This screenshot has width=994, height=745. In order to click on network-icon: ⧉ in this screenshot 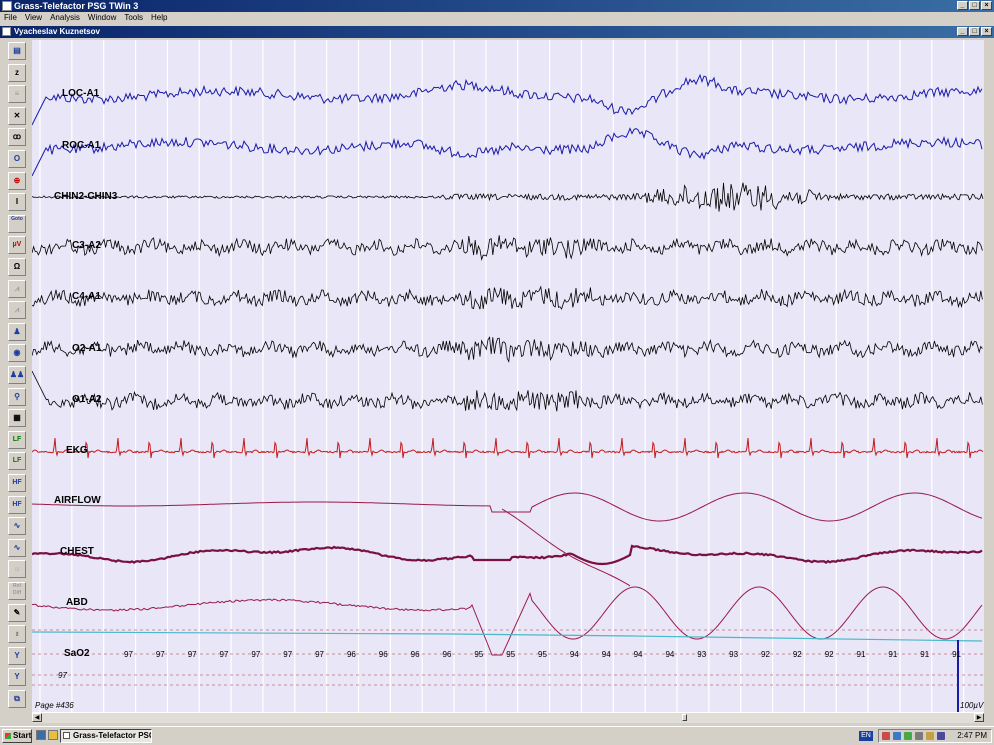, I will do `click(17, 699)`.